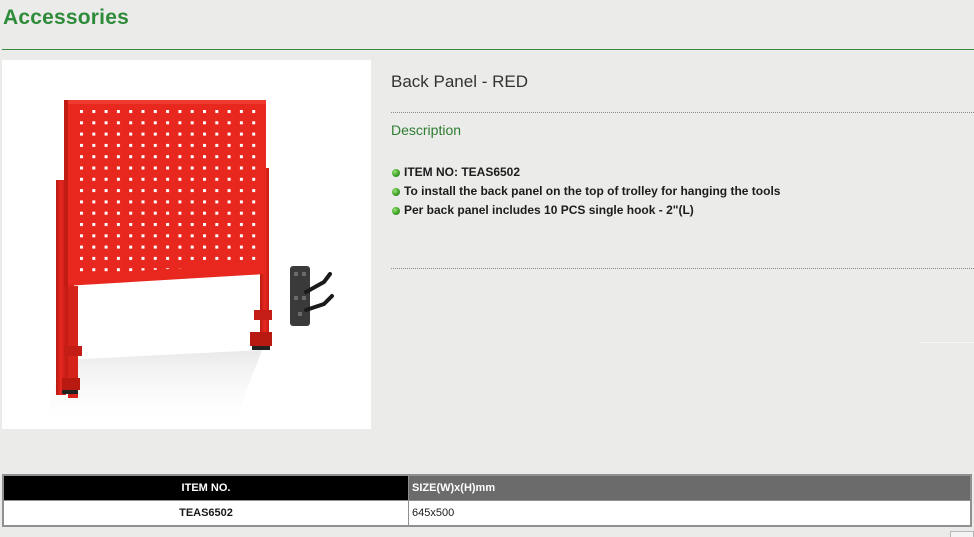 This screenshot has width=974, height=537. I want to click on cell-item-no: TEAS6502, so click(206, 513).